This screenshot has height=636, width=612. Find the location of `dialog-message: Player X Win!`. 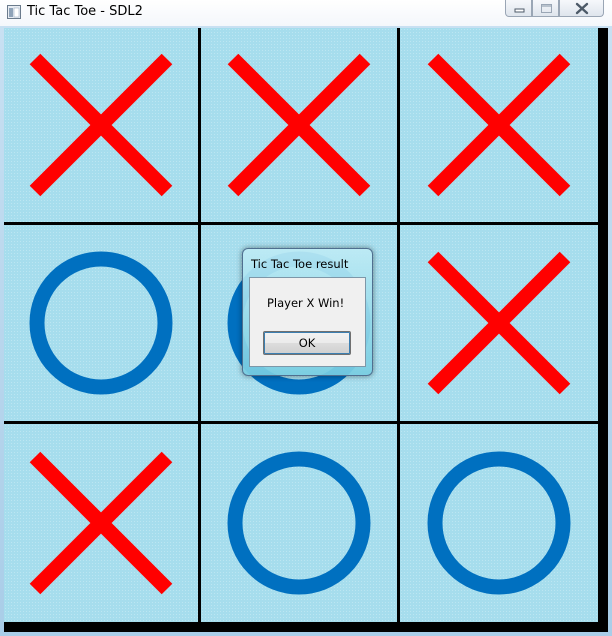

dialog-message: Player X Win! is located at coordinates (306, 303).